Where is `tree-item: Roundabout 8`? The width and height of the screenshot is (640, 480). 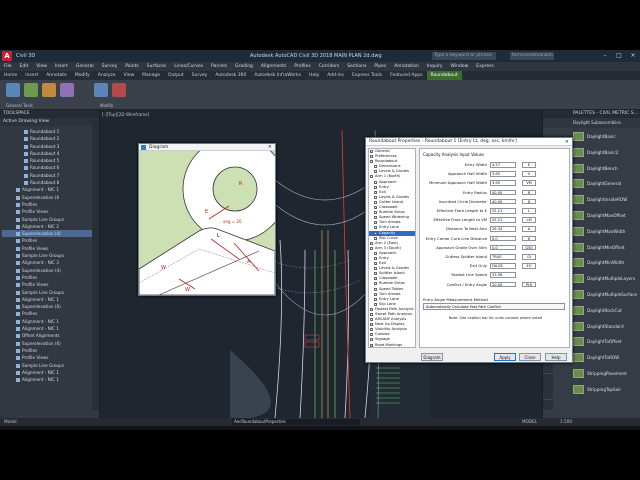 tree-item: Roundabout 8 is located at coordinates (50, 182).